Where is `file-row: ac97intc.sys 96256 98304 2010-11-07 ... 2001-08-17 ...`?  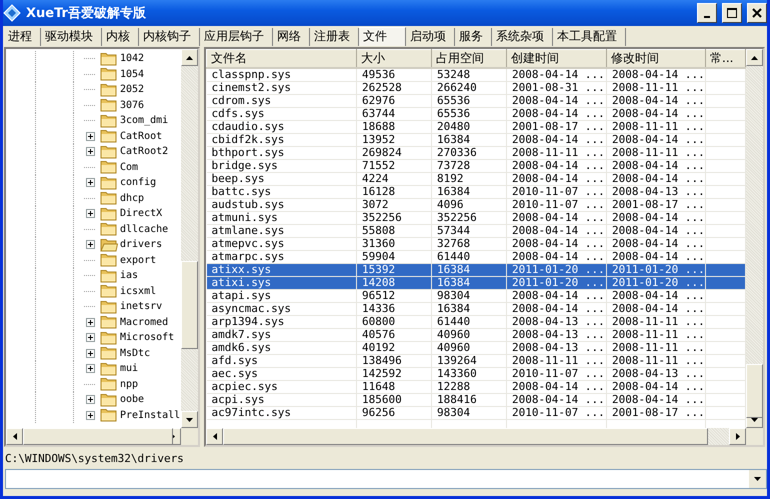
file-row: ac97intc.sys 96256 98304 2010-11-07 ... 2001-08-17 ... is located at coordinates (476, 413).